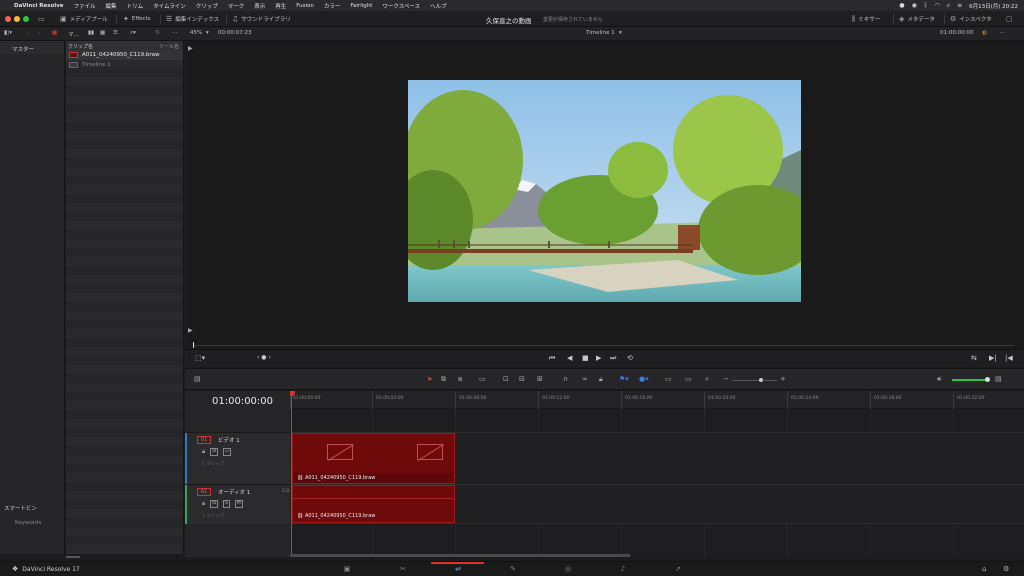 This screenshot has width=1024, height=576. I want to click on zoom-in-icon: +, so click(783, 379).